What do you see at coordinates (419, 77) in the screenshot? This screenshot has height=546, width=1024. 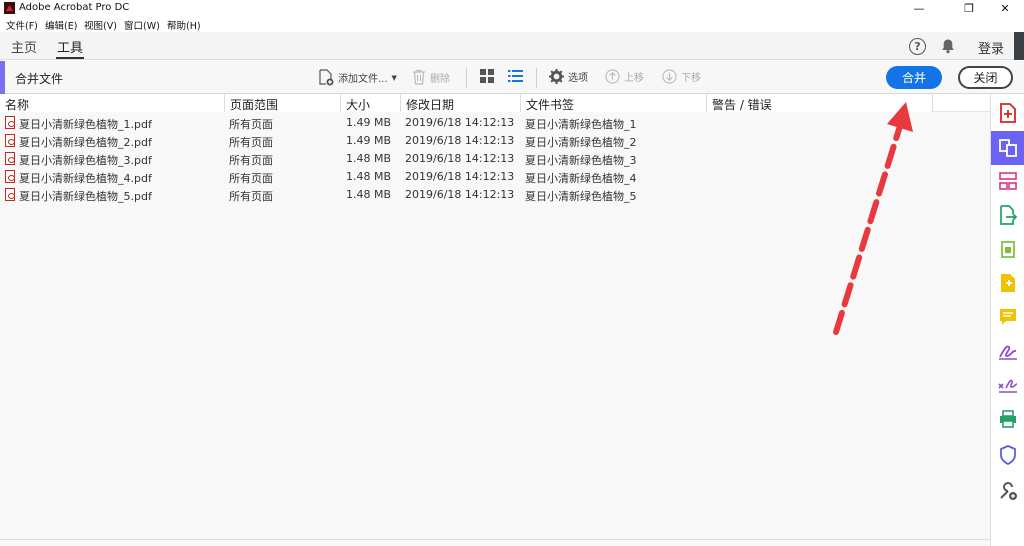 I see `trash-icon` at bounding box center [419, 77].